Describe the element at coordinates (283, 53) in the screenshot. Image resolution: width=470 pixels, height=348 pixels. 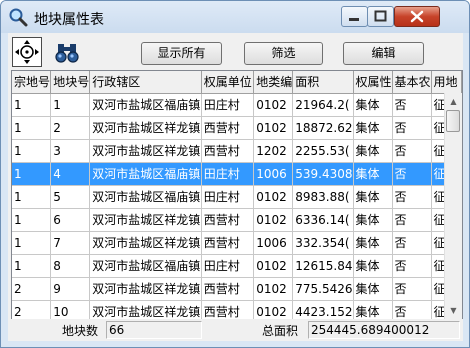
I see `filter-button: 筛选` at that location.